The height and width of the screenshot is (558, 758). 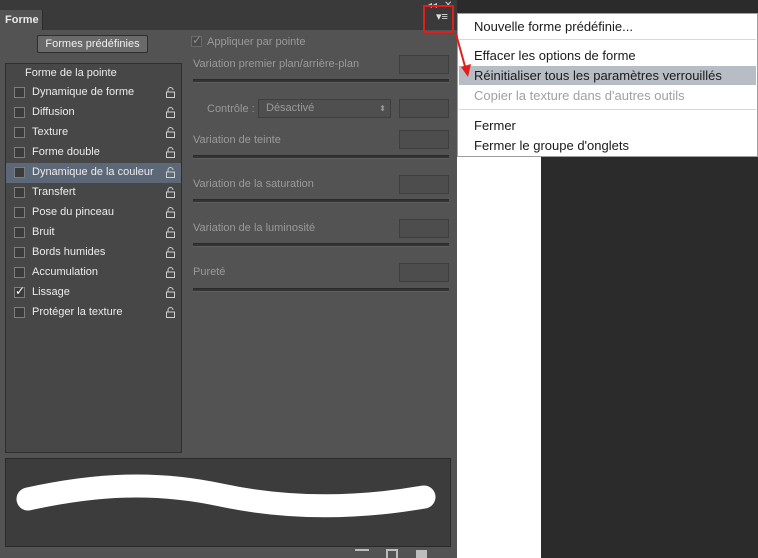 I want to click on panel-footer, so click(x=228, y=553).